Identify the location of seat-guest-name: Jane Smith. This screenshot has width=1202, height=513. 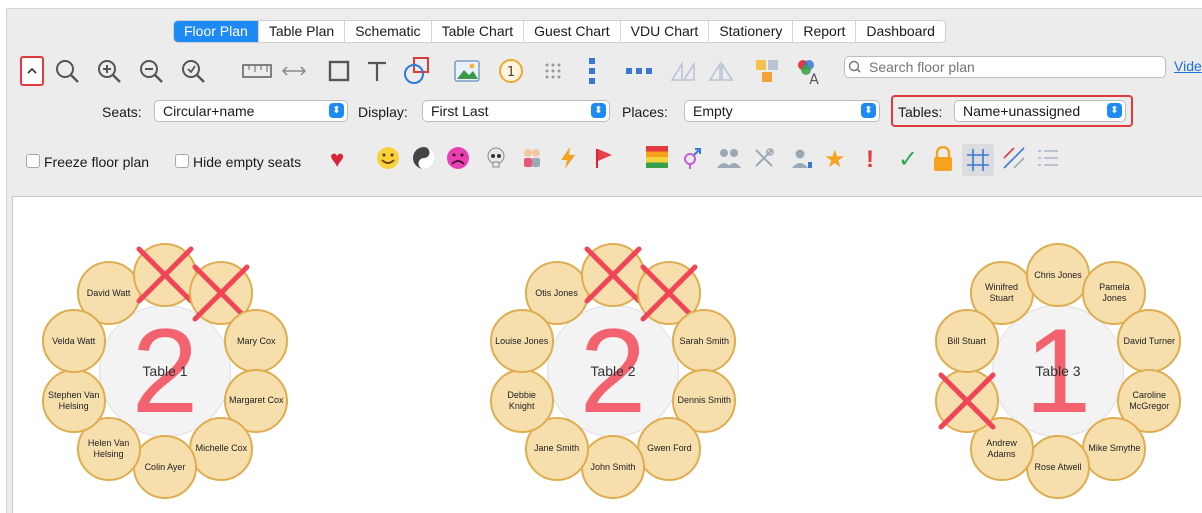
(557, 448).